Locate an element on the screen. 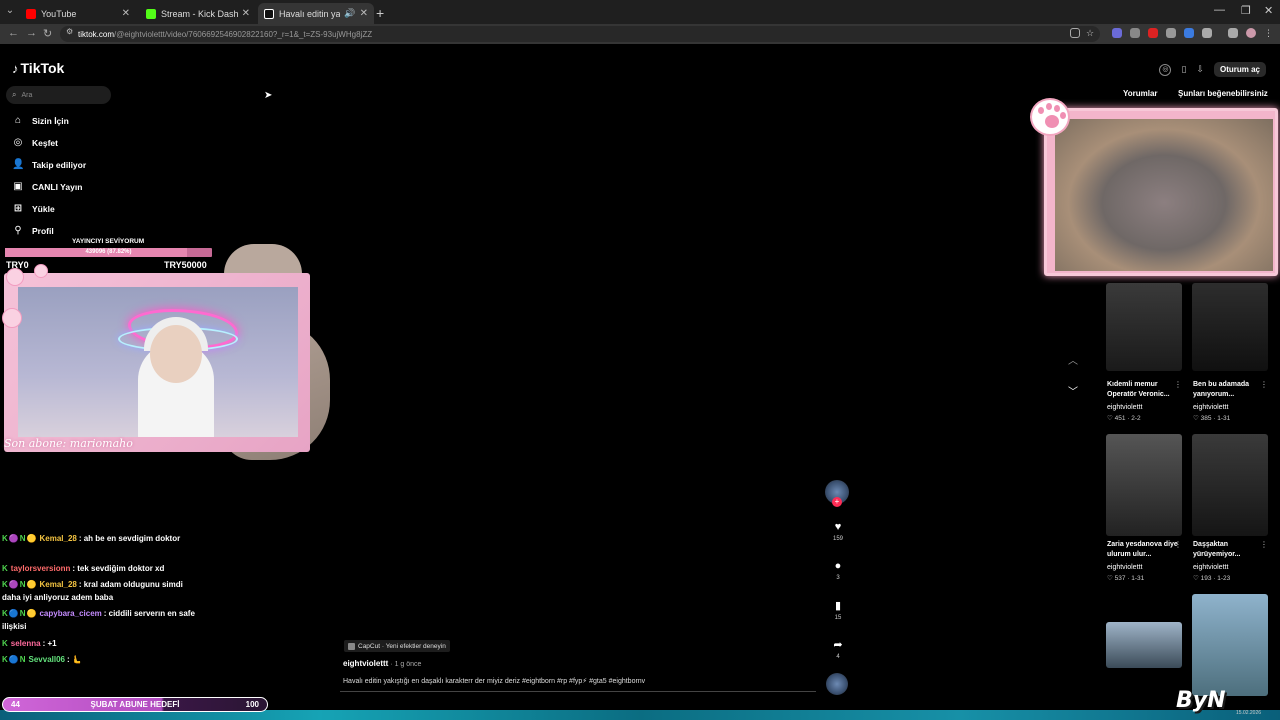 This screenshot has height=720, width=1280. tab-search-icon: ⌄ is located at coordinates (10, 12).